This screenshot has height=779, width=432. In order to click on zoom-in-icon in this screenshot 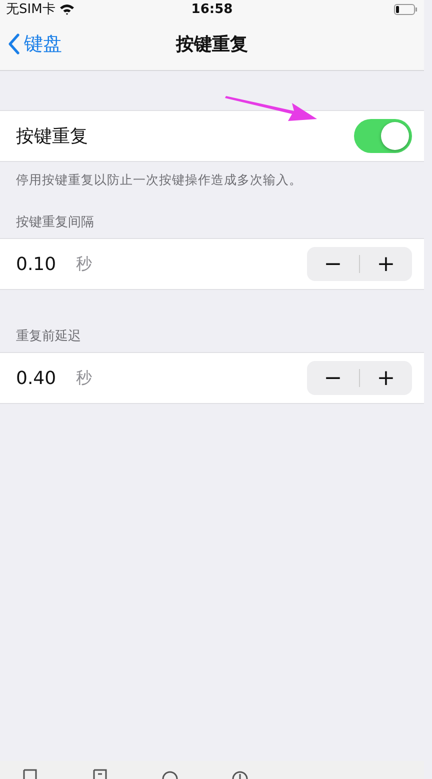, I will do `click(240, 774)`.